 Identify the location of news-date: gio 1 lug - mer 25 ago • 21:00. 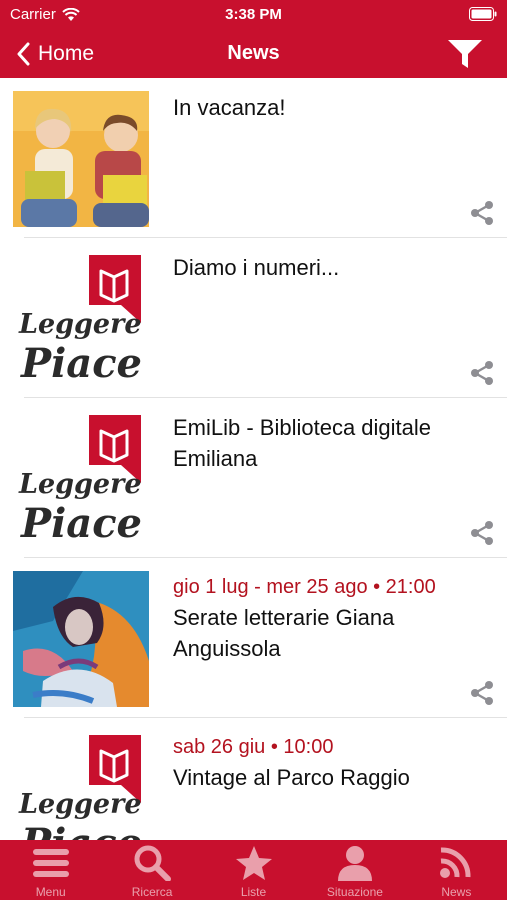
(304, 587).